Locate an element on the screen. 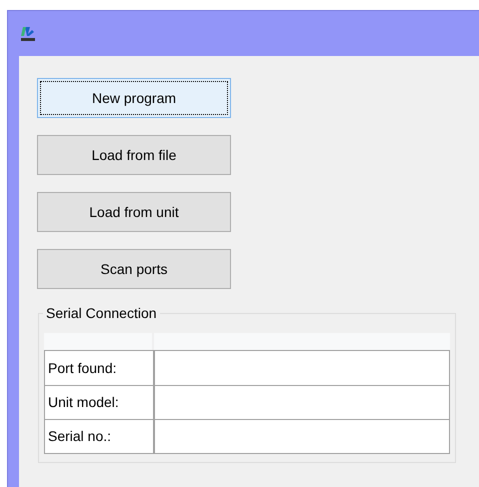  action-button: Scan ports is located at coordinates (134, 269).